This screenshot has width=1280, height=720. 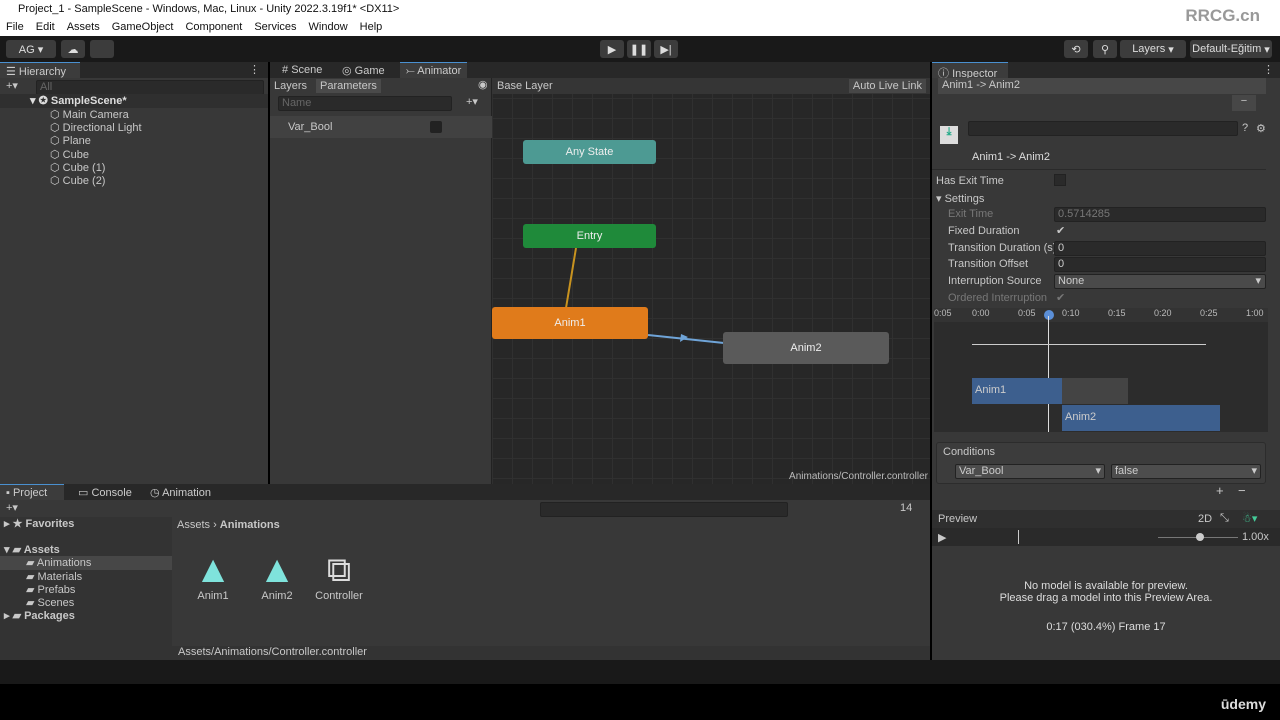 I want to click on list-item: ⬡ Plane, so click(x=70, y=141).